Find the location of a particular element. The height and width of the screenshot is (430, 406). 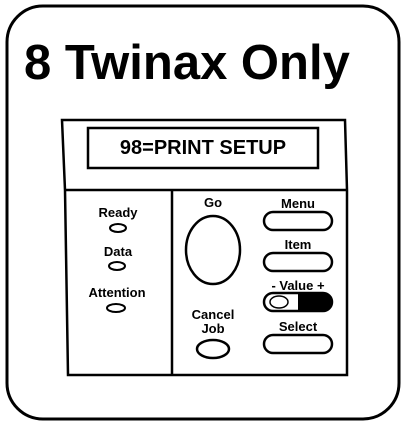

value-rocker-button is located at coordinates (298, 302).